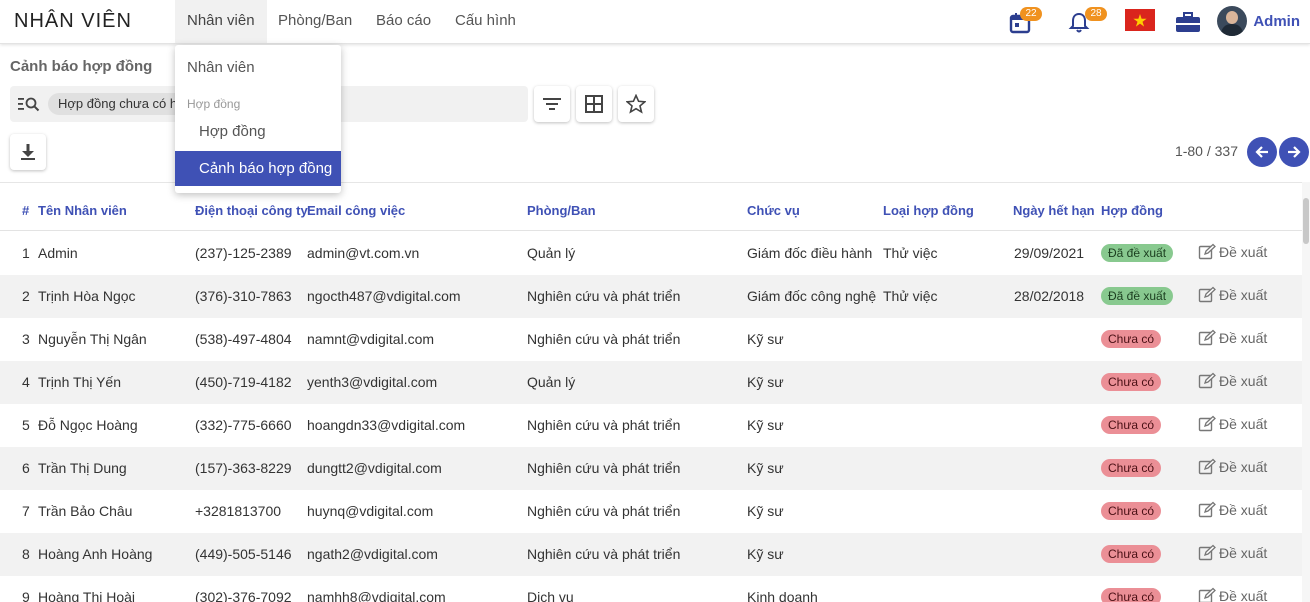  I want to click on group-by-button, so click(594, 104).